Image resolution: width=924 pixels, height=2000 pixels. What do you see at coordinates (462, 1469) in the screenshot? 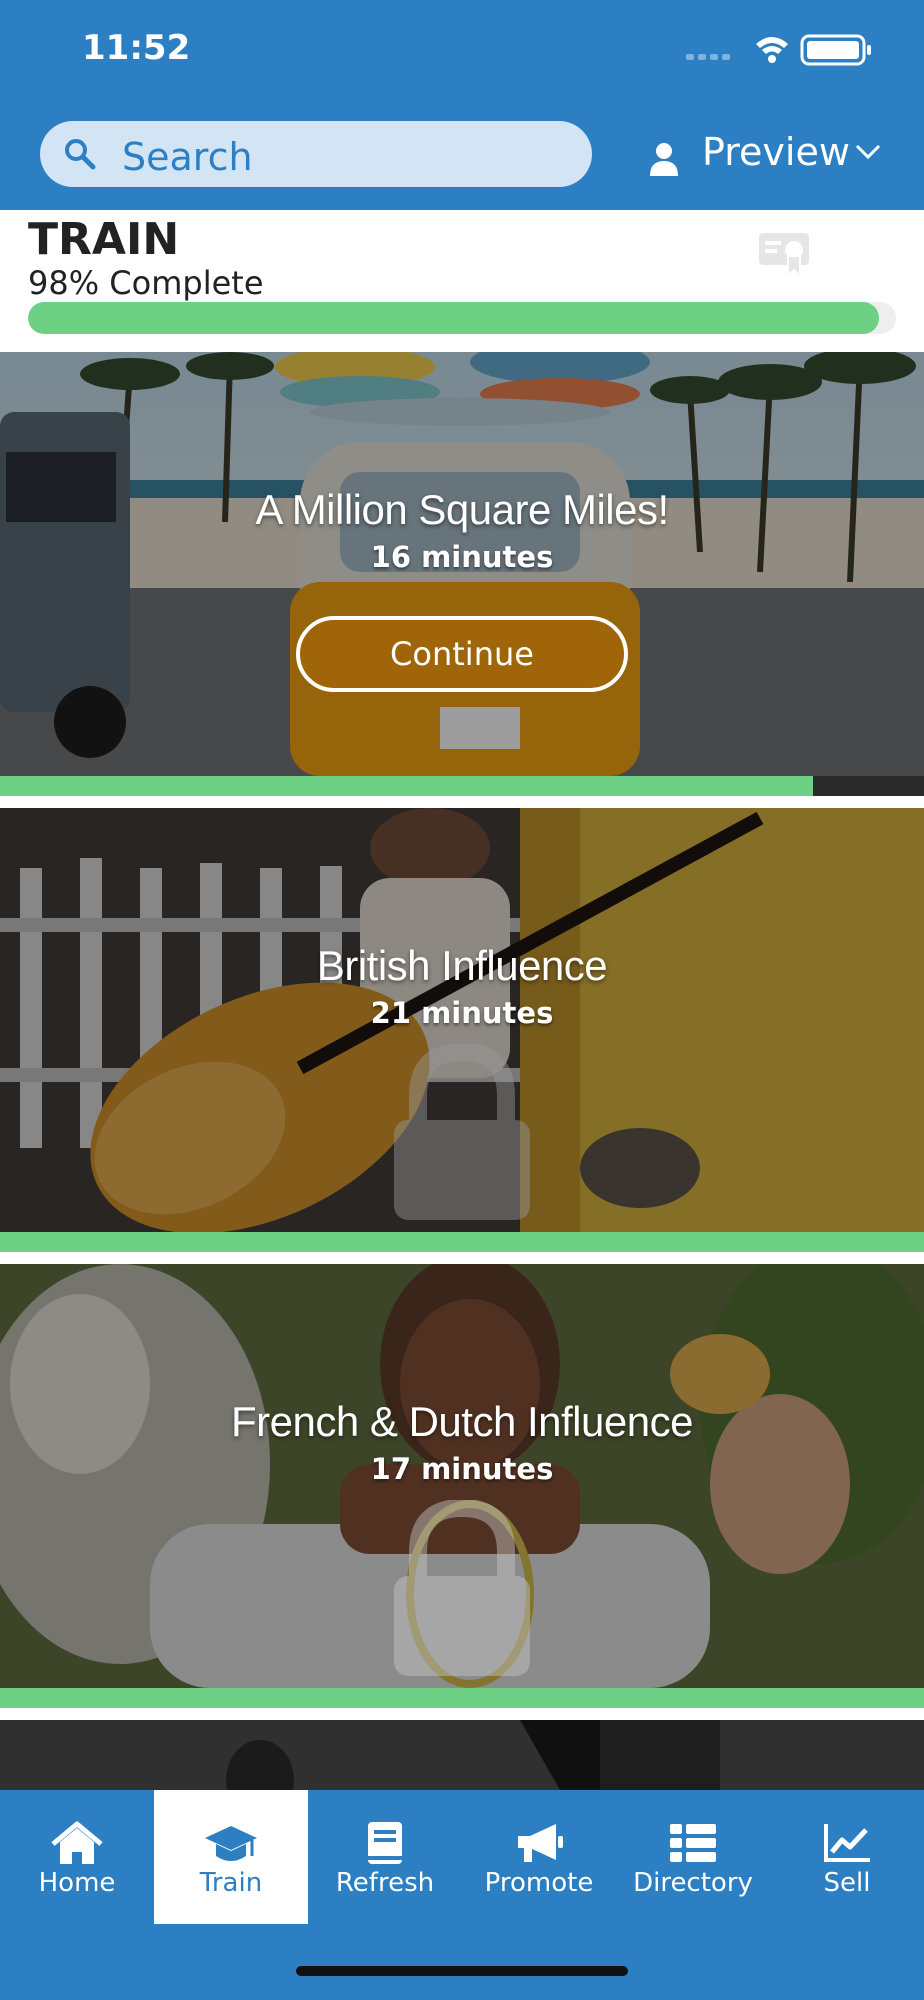
I see `module-duration: 17 minutes` at bounding box center [462, 1469].